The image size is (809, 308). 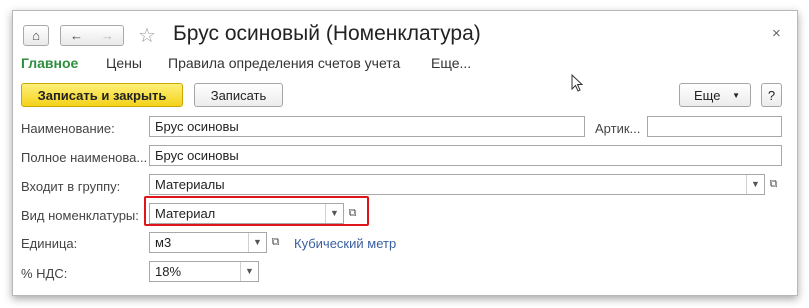 I want to click on close-icon: ×, so click(x=776, y=33).